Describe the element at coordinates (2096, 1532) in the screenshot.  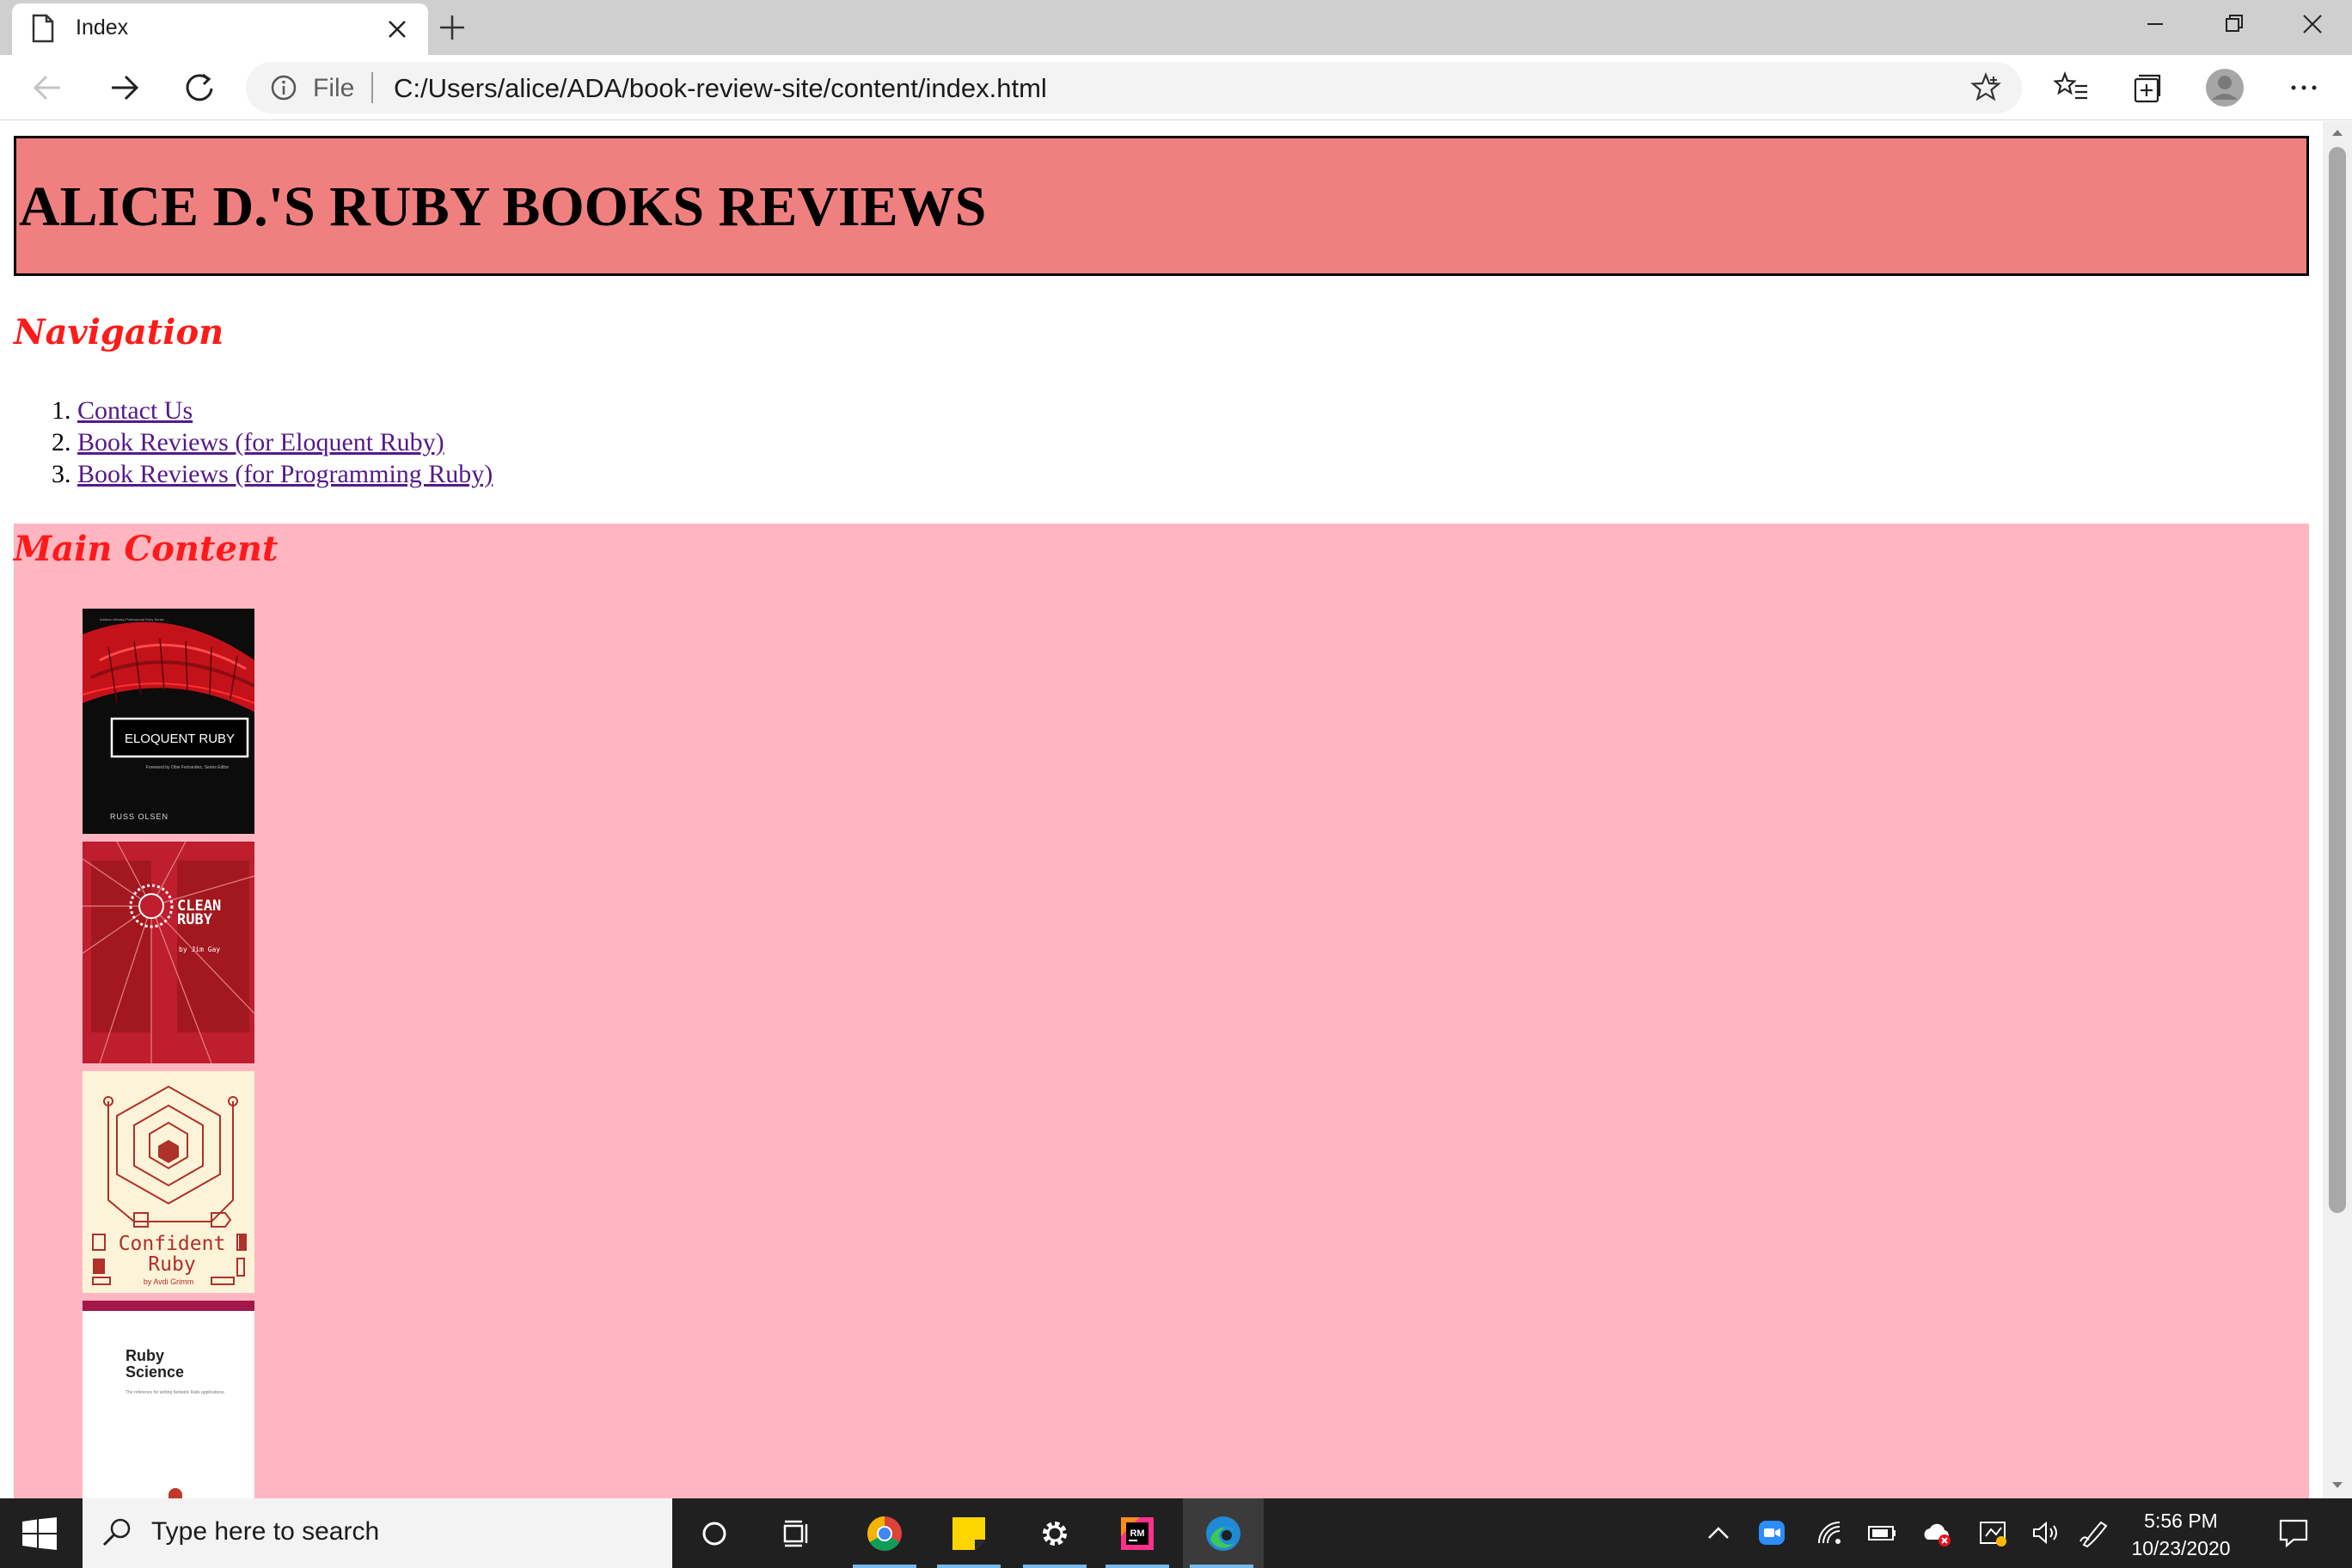
I see `pen-workspace-icon` at that location.